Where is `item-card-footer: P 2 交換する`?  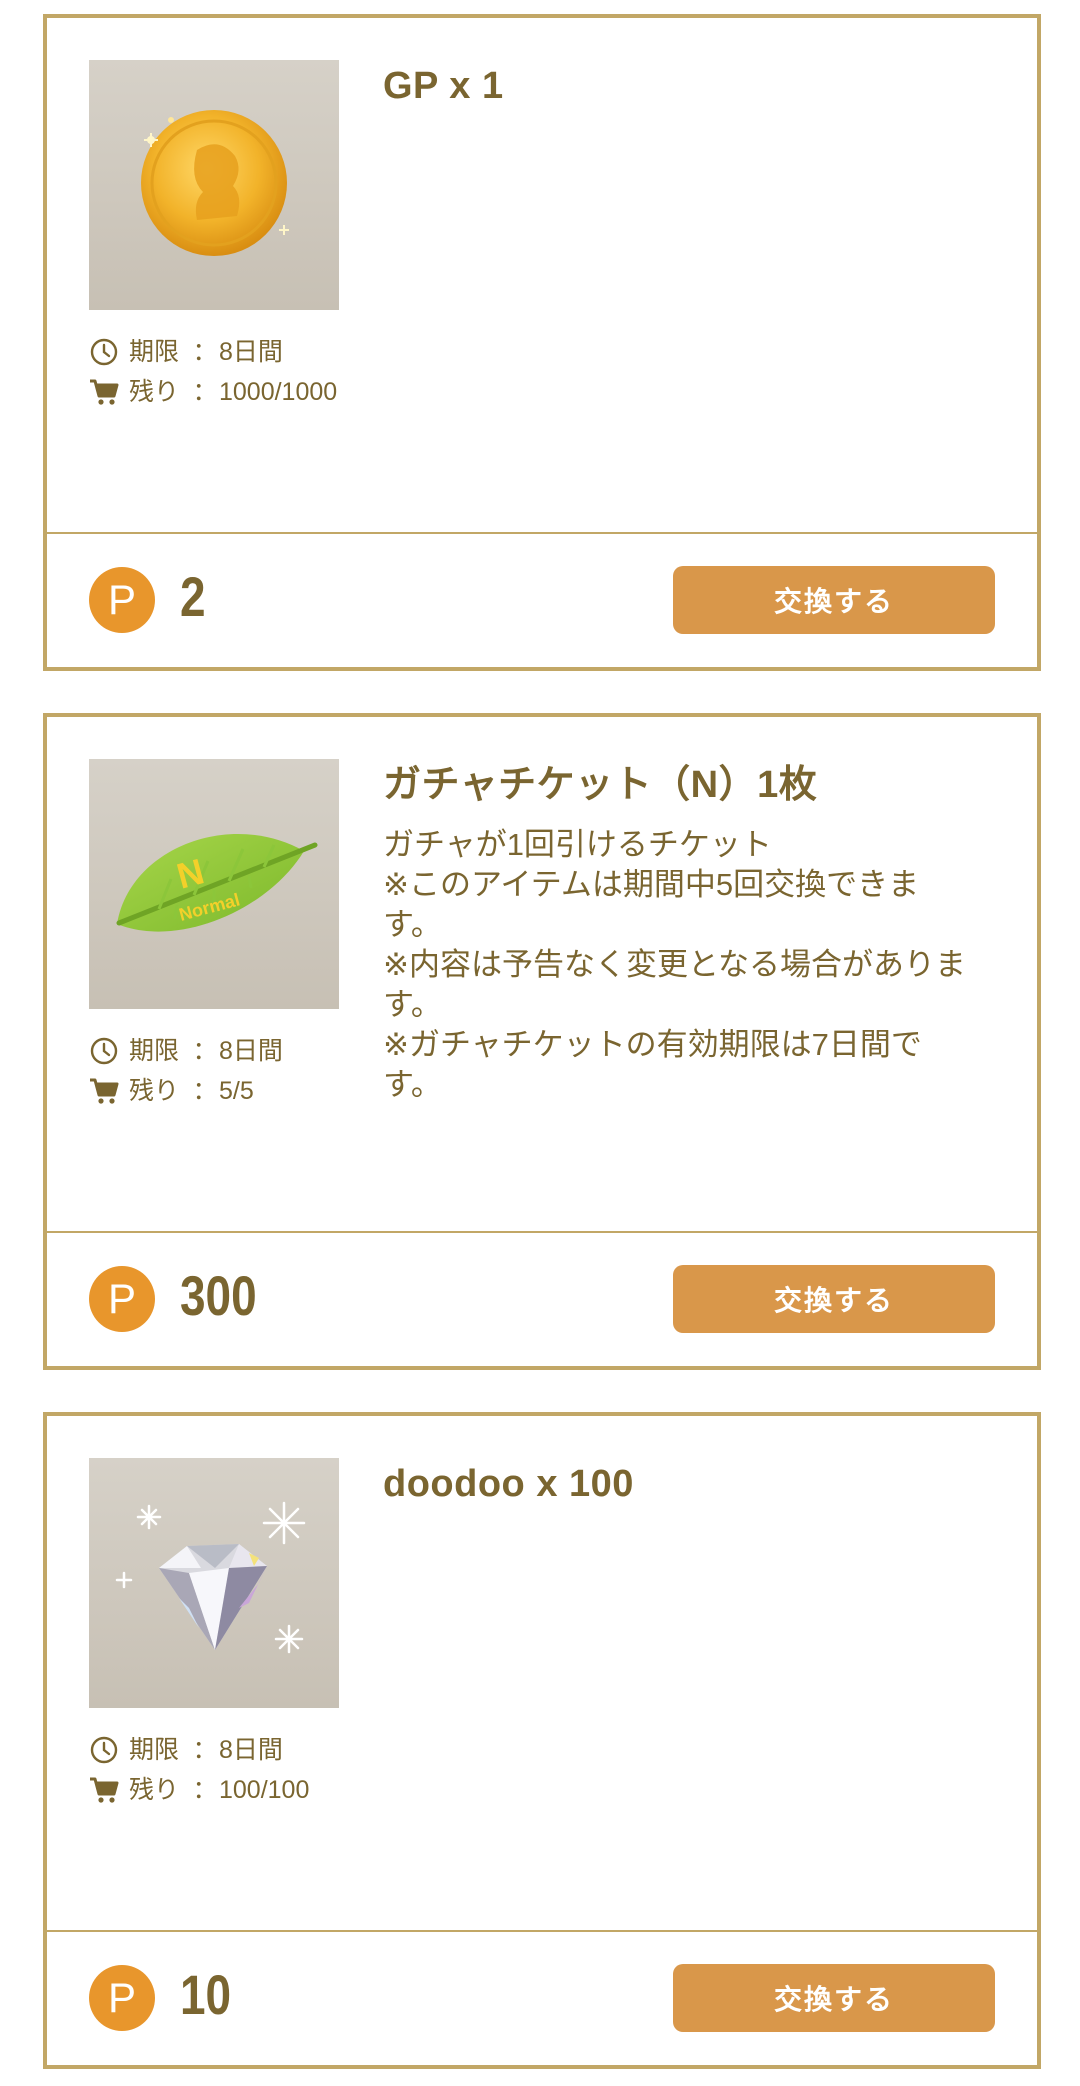 item-card-footer: P 2 交換する is located at coordinates (542, 600).